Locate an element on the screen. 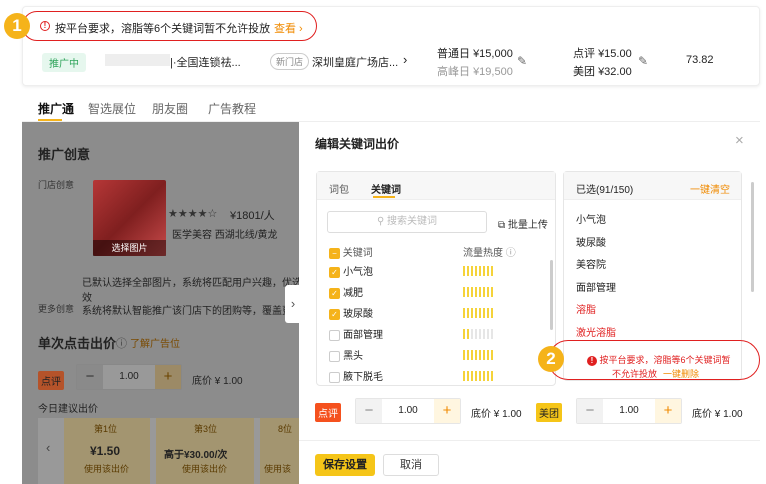 This screenshot has height=484, width=766. keyword-label: 腋下脱毛 is located at coordinates (363, 377).